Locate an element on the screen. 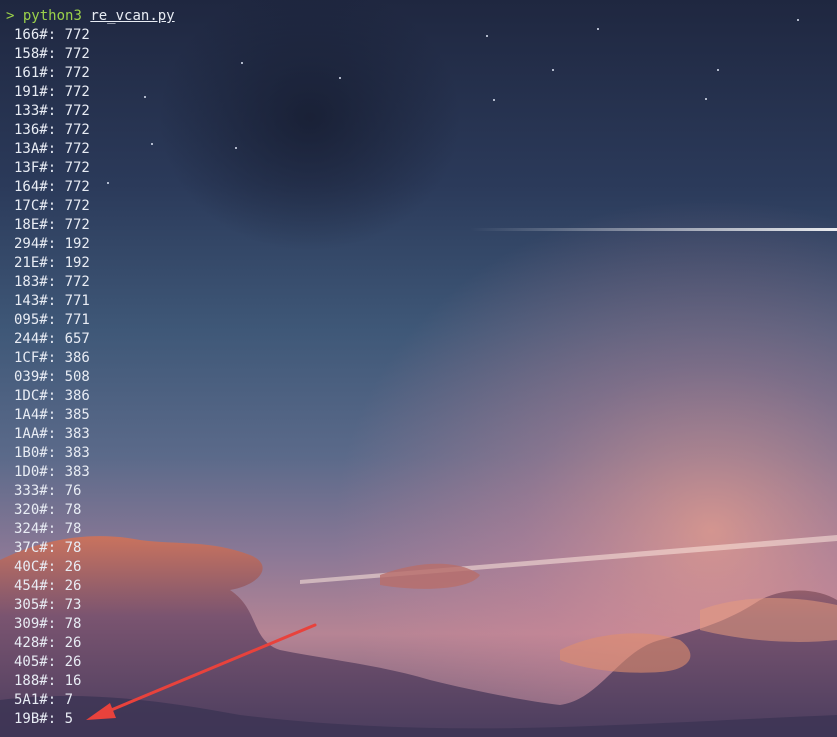  can-count: 5 is located at coordinates (69, 719).